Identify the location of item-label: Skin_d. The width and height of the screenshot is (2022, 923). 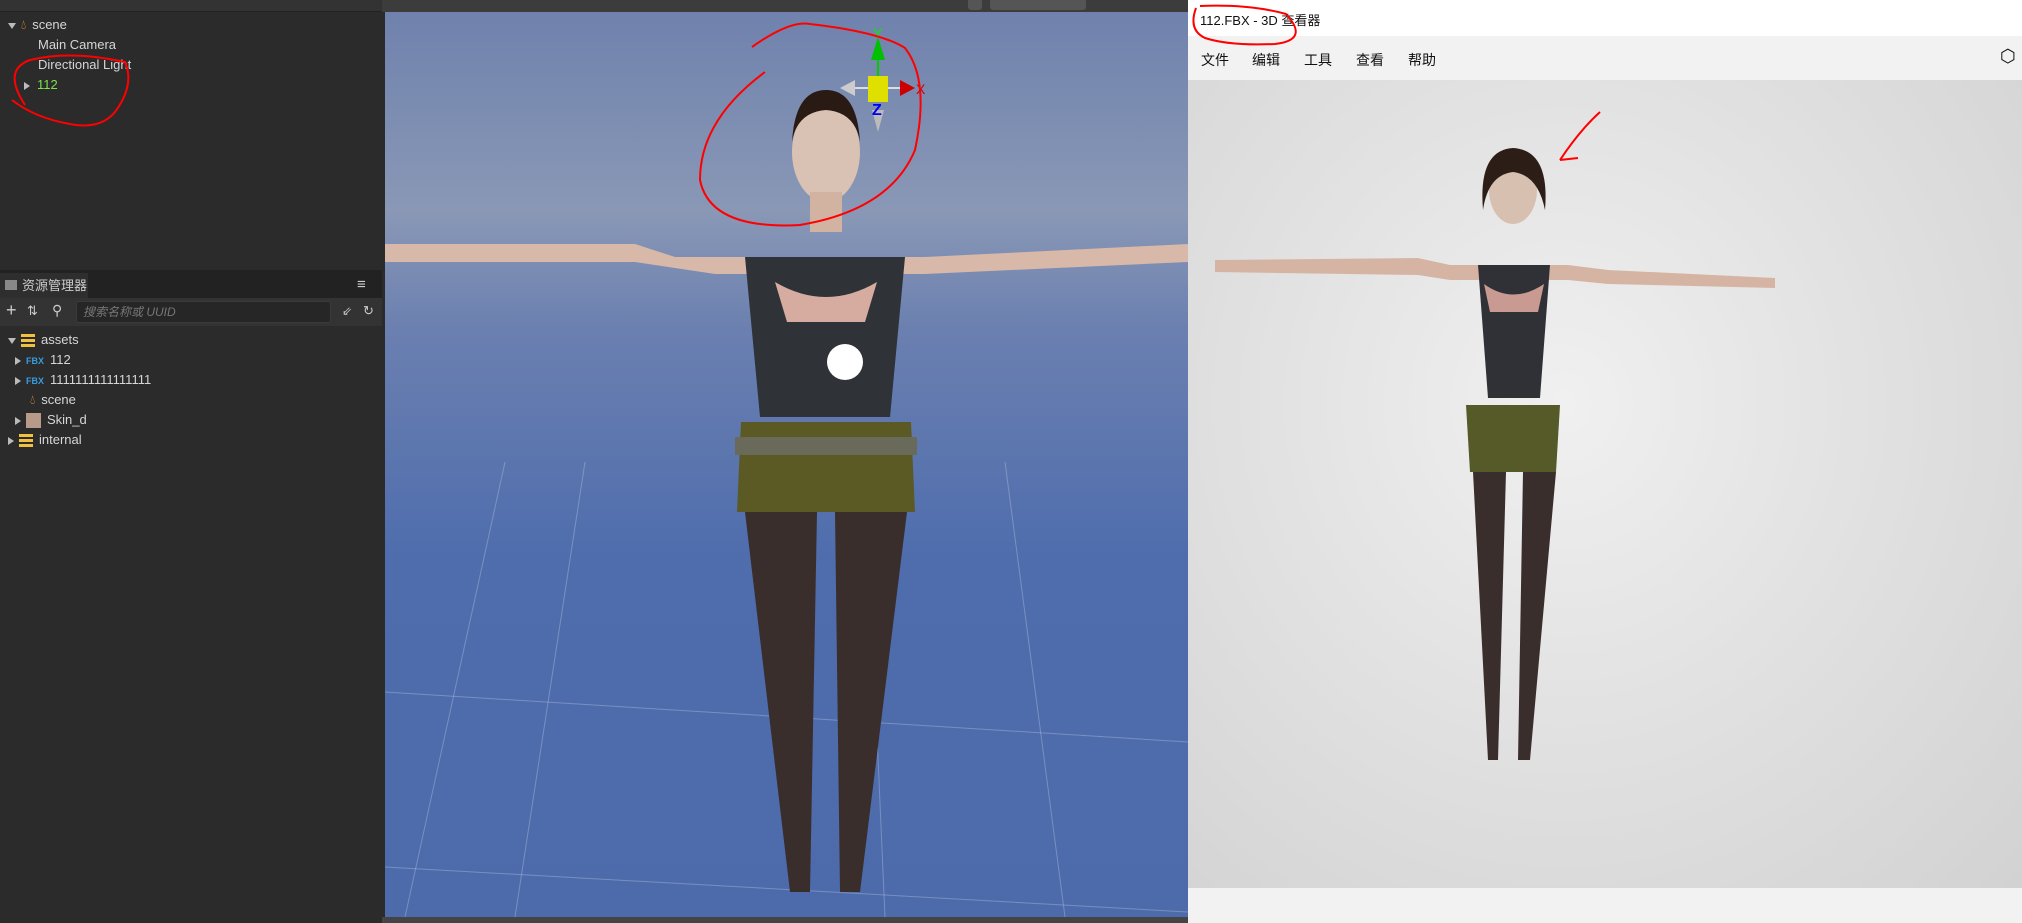
(67, 419).